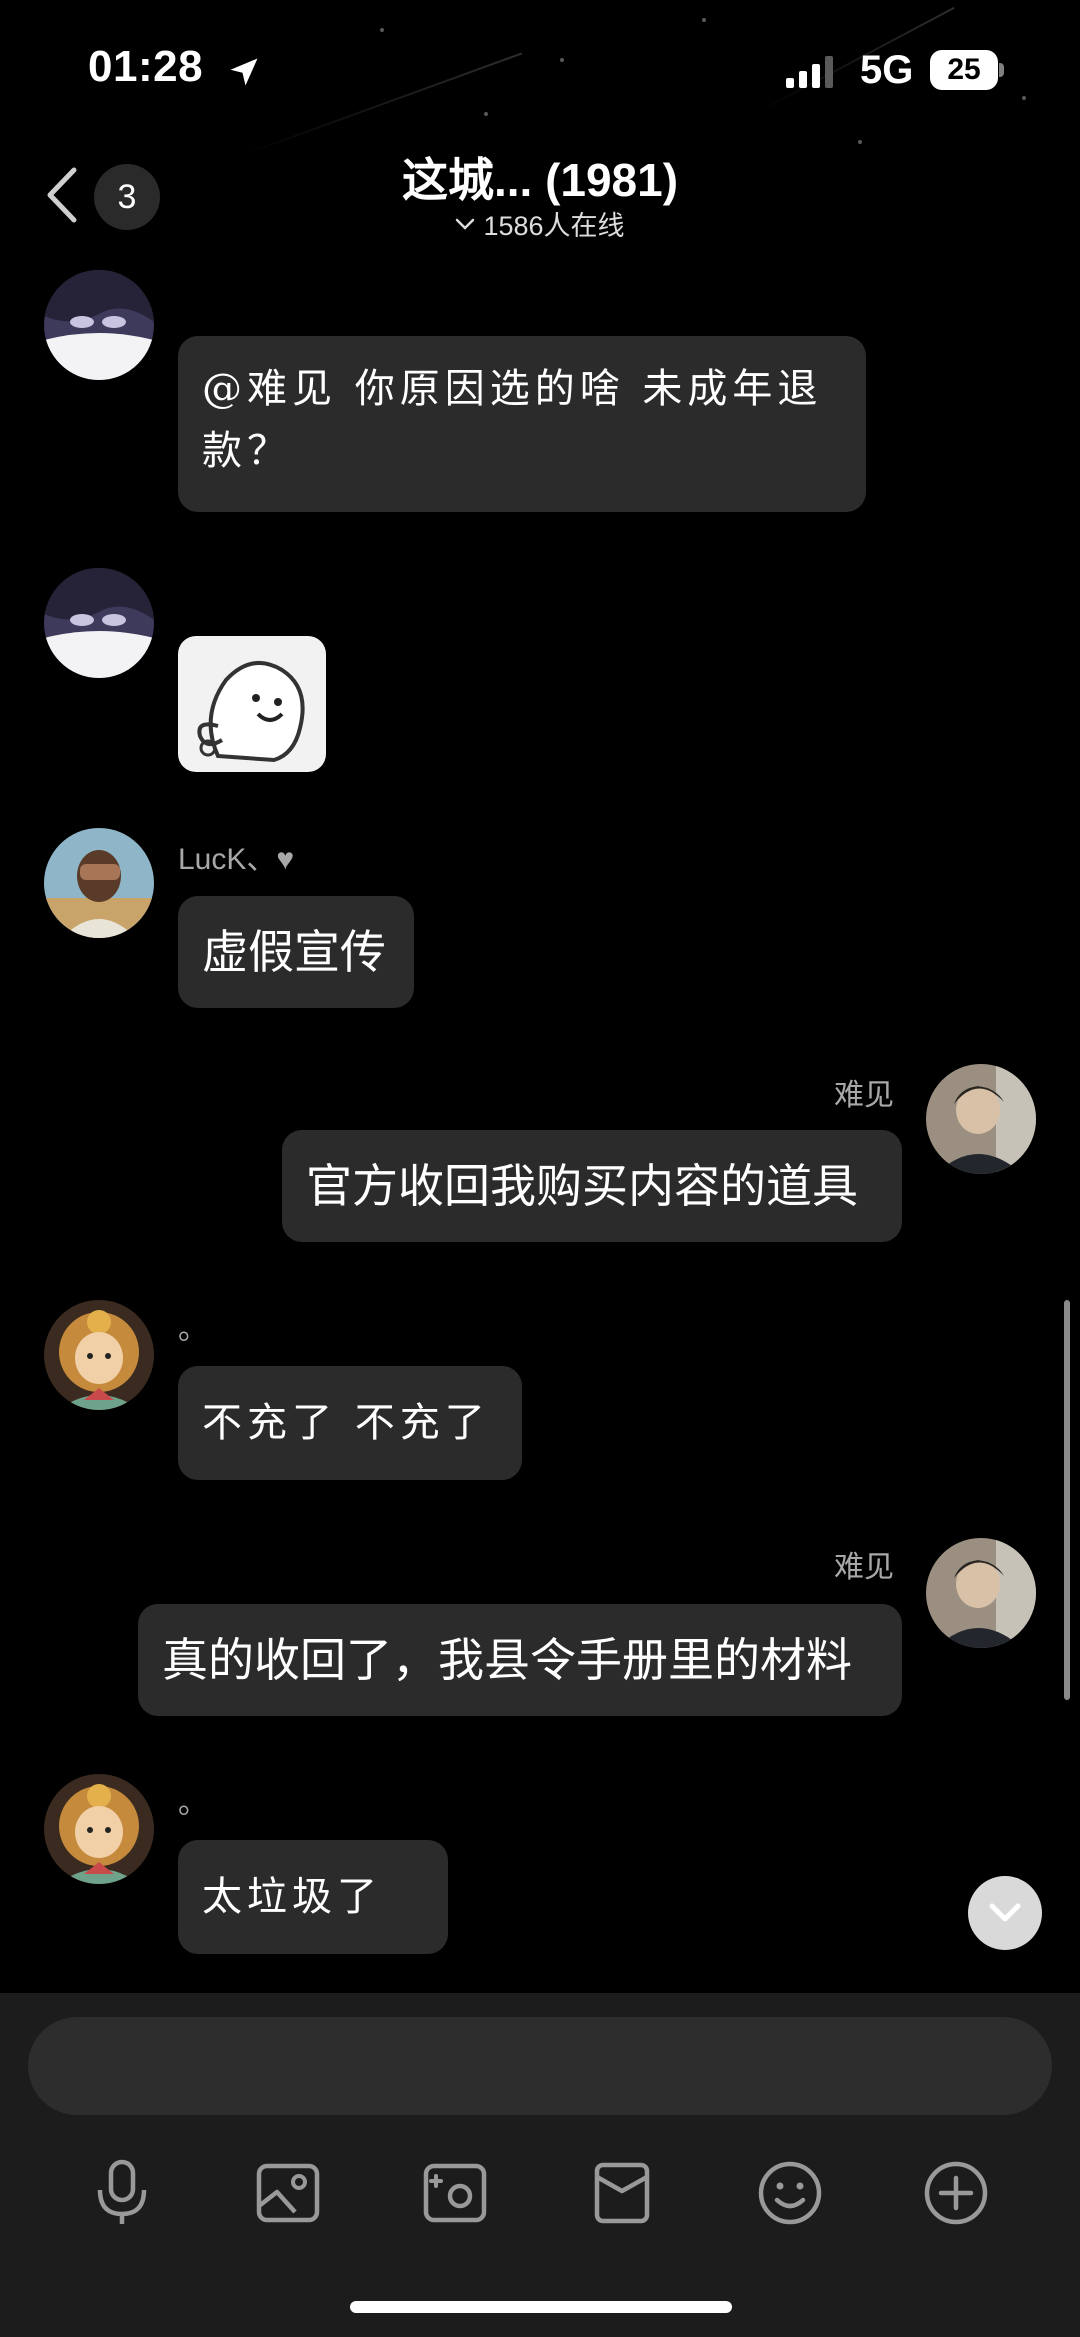 This screenshot has width=1080, height=2337. What do you see at coordinates (541, 2307) in the screenshot?
I see `home-indicator` at bounding box center [541, 2307].